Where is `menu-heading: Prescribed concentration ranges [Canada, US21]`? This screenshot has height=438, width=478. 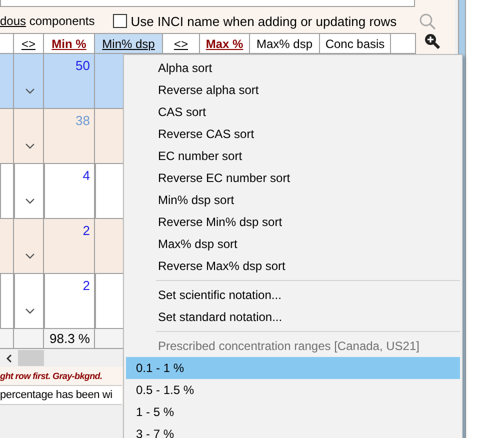 menu-heading: Prescribed concentration ranges [Canada, US21] is located at coordinates (288, 346).